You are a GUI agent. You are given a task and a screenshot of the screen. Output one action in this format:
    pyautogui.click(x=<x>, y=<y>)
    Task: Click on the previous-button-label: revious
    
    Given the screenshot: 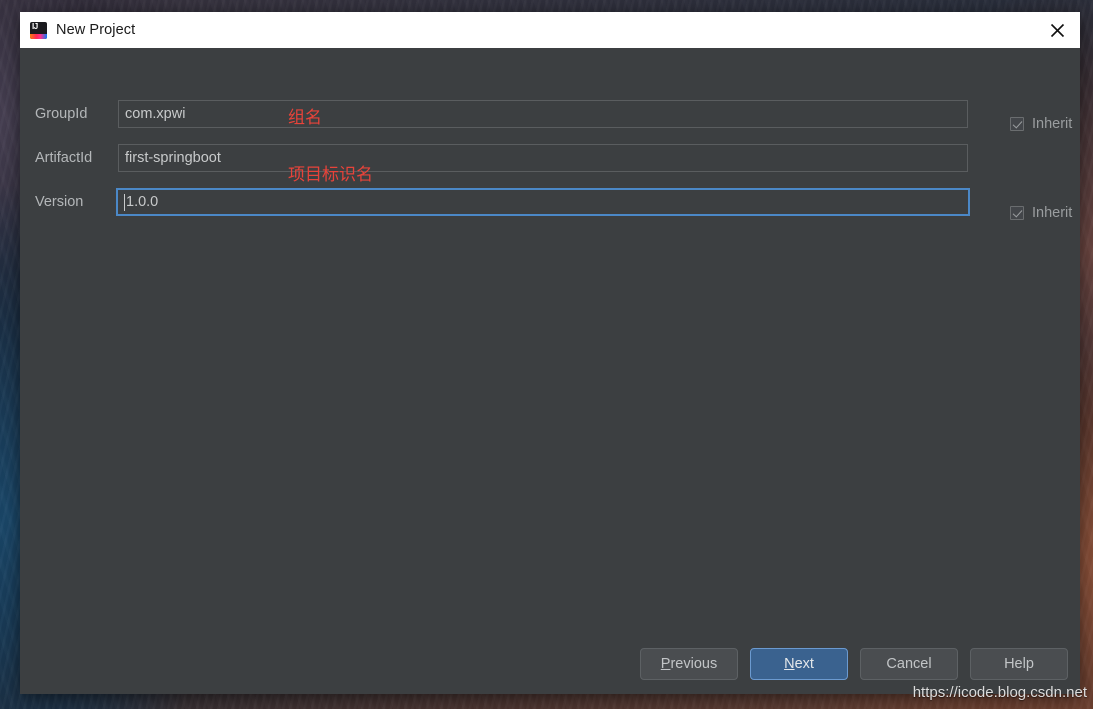 What is the action you would take?
    pyautogui.click(x=694, y=664)
    